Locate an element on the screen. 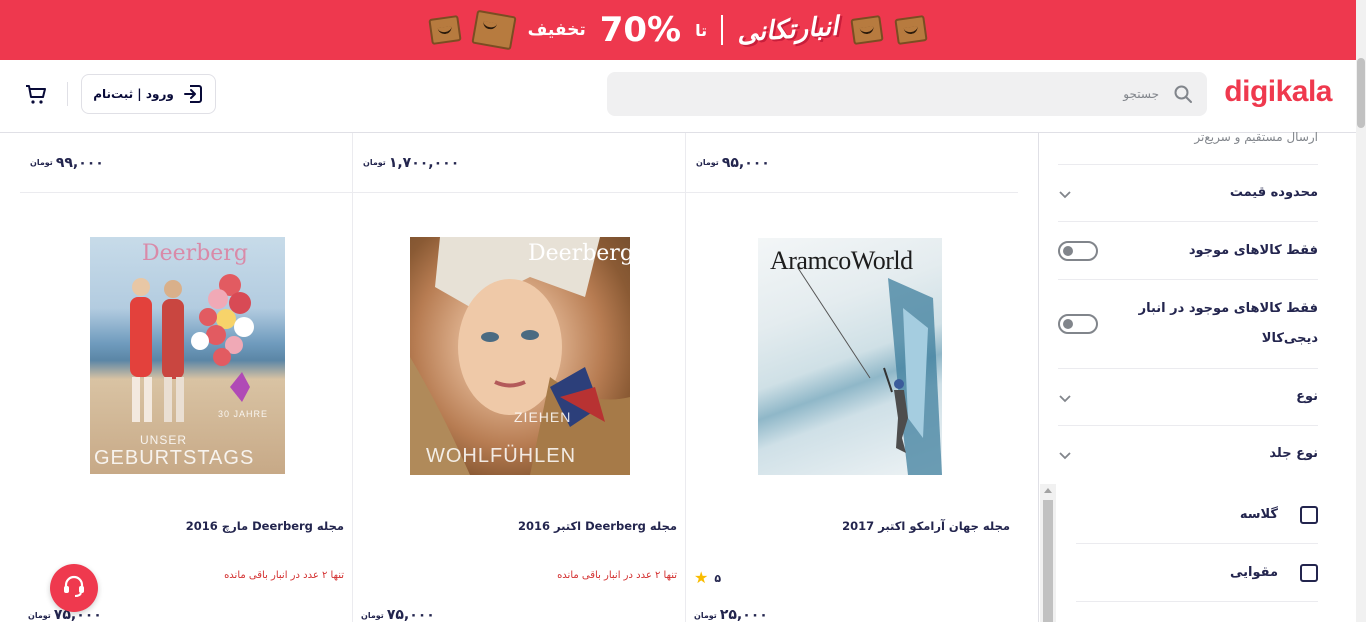 The height and width of the screenshot is (622, 1366). filter-price-range: محدوده قیمت is located at coordinates (1188, 193).